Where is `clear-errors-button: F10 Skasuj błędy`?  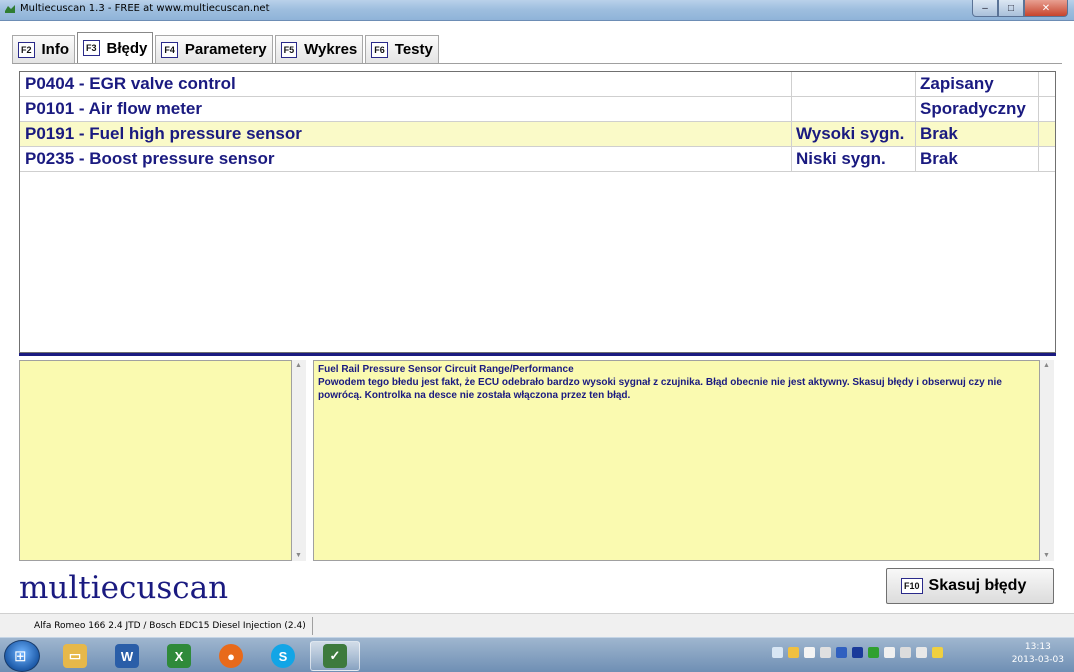 clear-errors-button: F10 Skasuj błędy is located at coordinates (970, 586).